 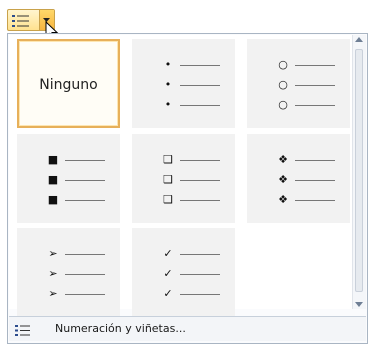 I want to click on gallery-scrollbar, so click(x=359, y=172).